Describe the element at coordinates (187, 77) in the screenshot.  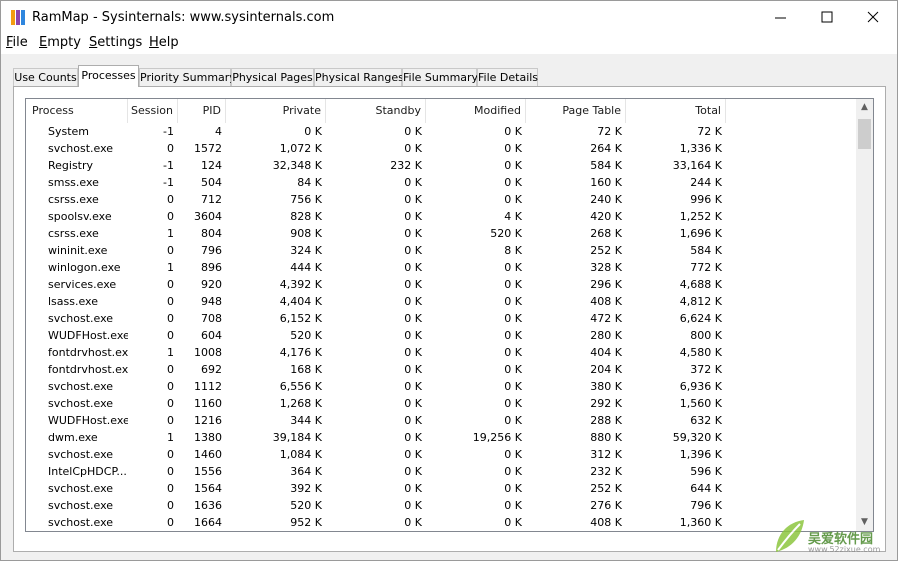
I see `tab-priority-summary: Priority Summary` at that location.